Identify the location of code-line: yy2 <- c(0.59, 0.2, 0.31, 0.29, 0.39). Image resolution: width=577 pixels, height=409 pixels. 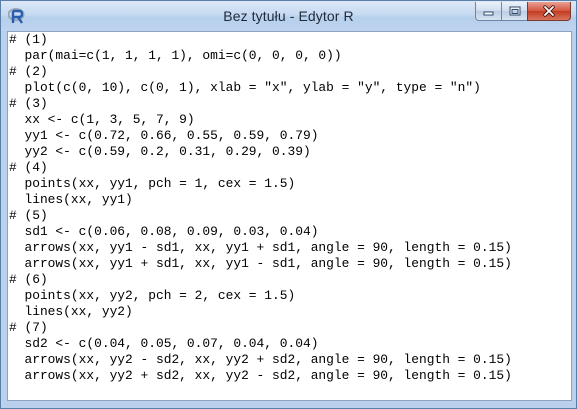
(160, 151).